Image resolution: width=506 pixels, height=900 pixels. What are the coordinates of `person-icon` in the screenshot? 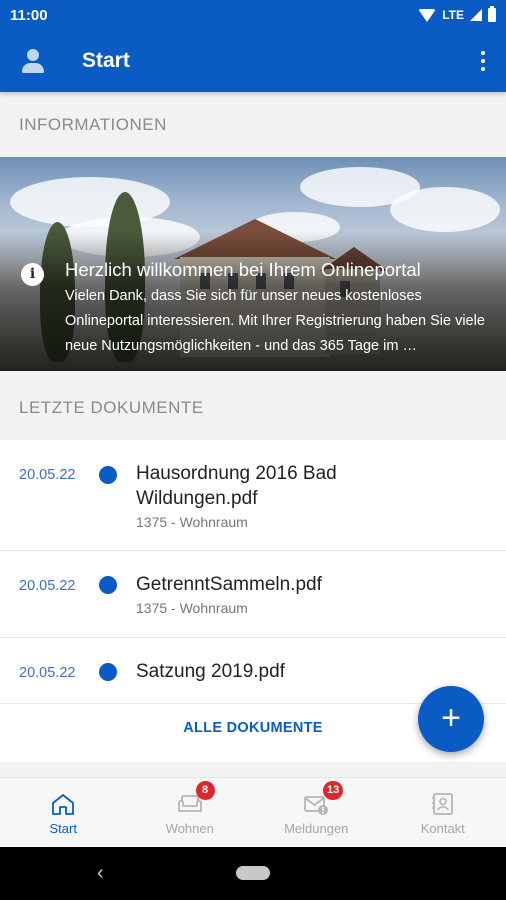 It's located at (33, 61).